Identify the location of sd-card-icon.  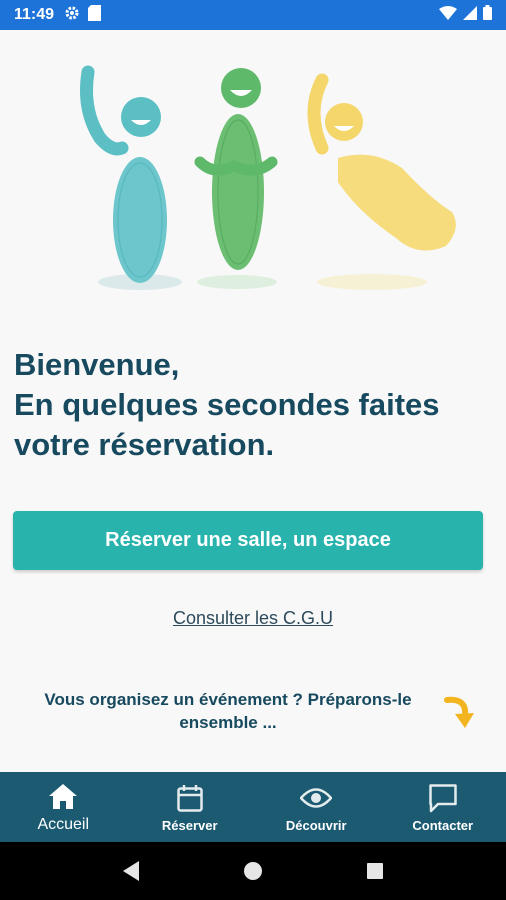
(95, 15).